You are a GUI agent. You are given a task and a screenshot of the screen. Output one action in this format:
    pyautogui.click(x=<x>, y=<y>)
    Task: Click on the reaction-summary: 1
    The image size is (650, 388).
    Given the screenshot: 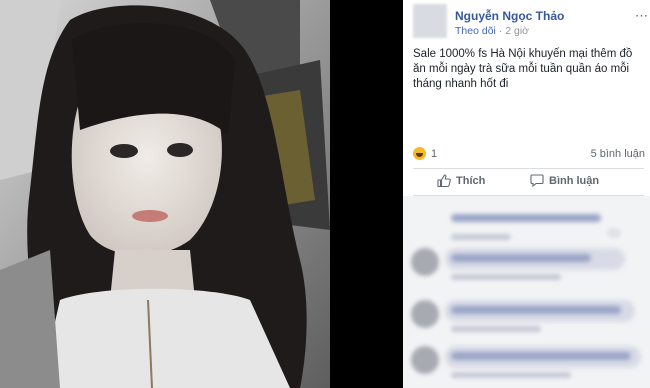 What is the action you would take?
    pyautogui.click(x=425, y=153)
    